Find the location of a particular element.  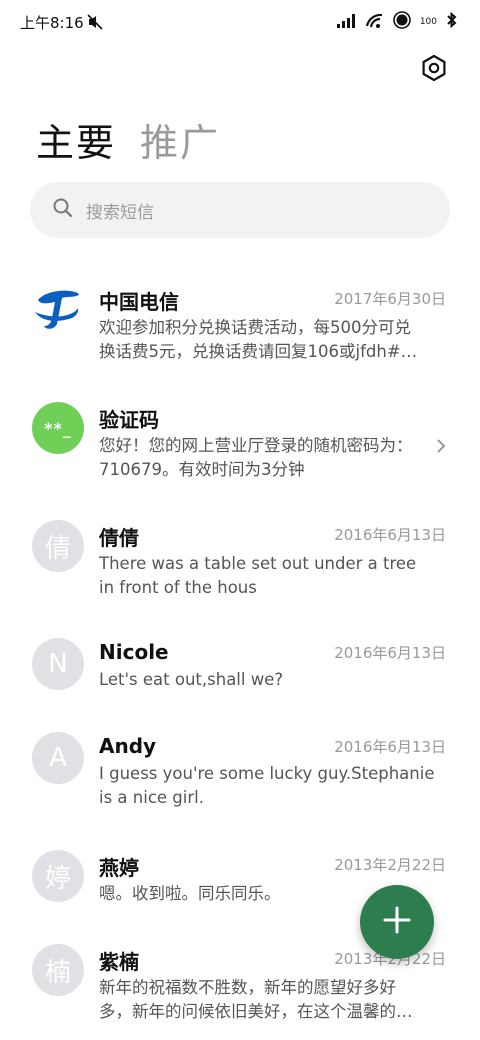

avatar: **_ is located at coordinates (58, 428).